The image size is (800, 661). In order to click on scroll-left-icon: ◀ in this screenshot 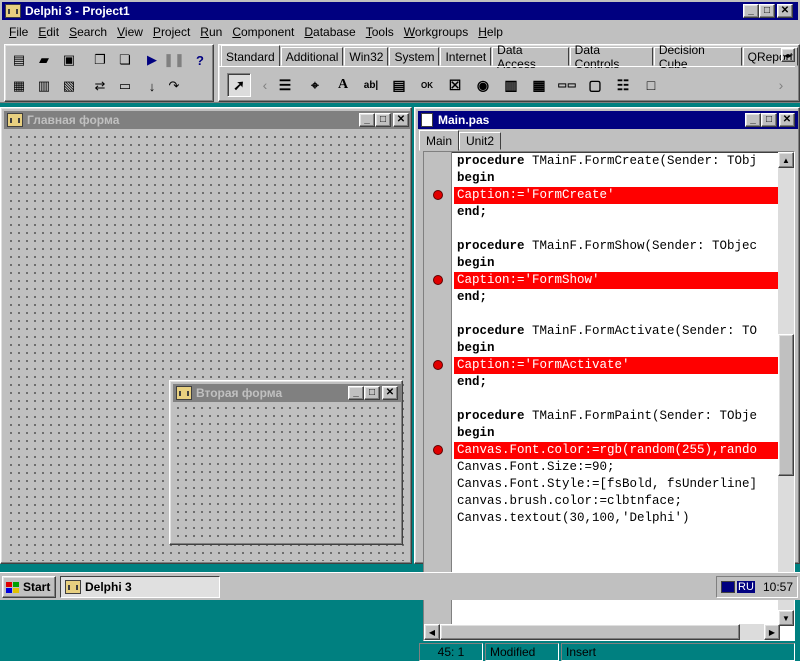, I will do `click(432, 632)`.